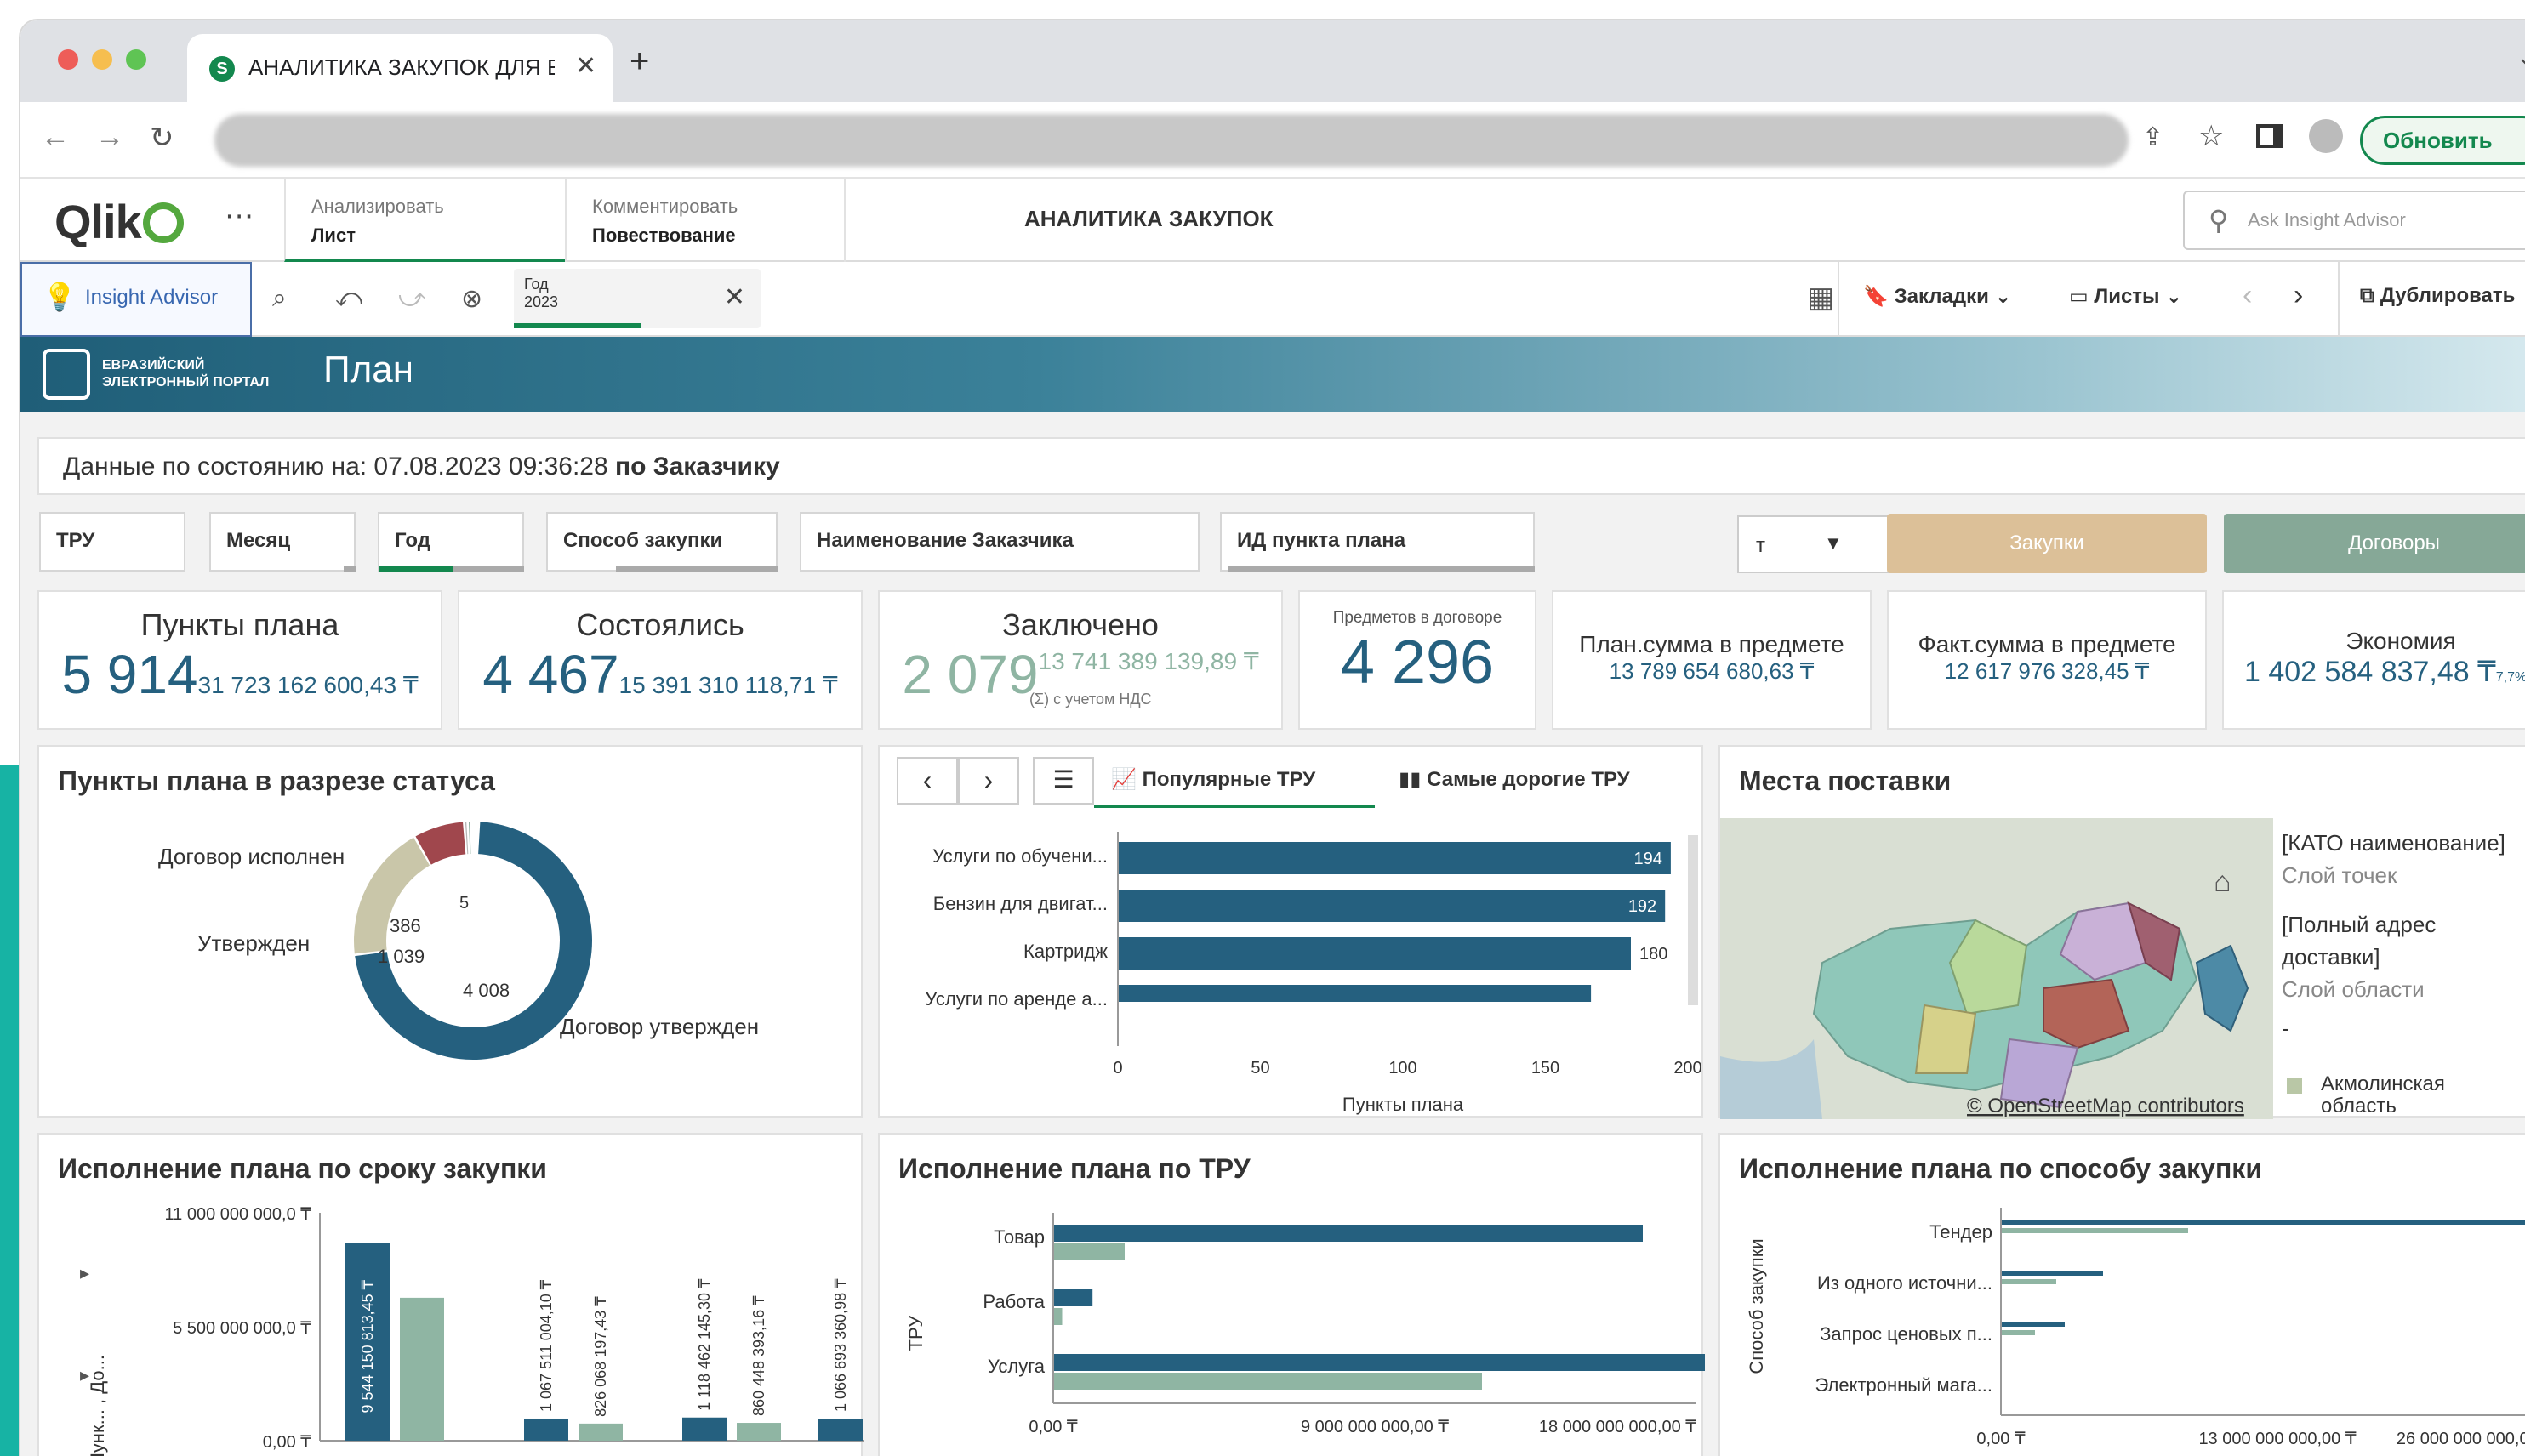  What do you see at coordinates (333, 235) in the screenshot?
I see `nav-tab-big-label: Лист` at bounding box center [333, 235].